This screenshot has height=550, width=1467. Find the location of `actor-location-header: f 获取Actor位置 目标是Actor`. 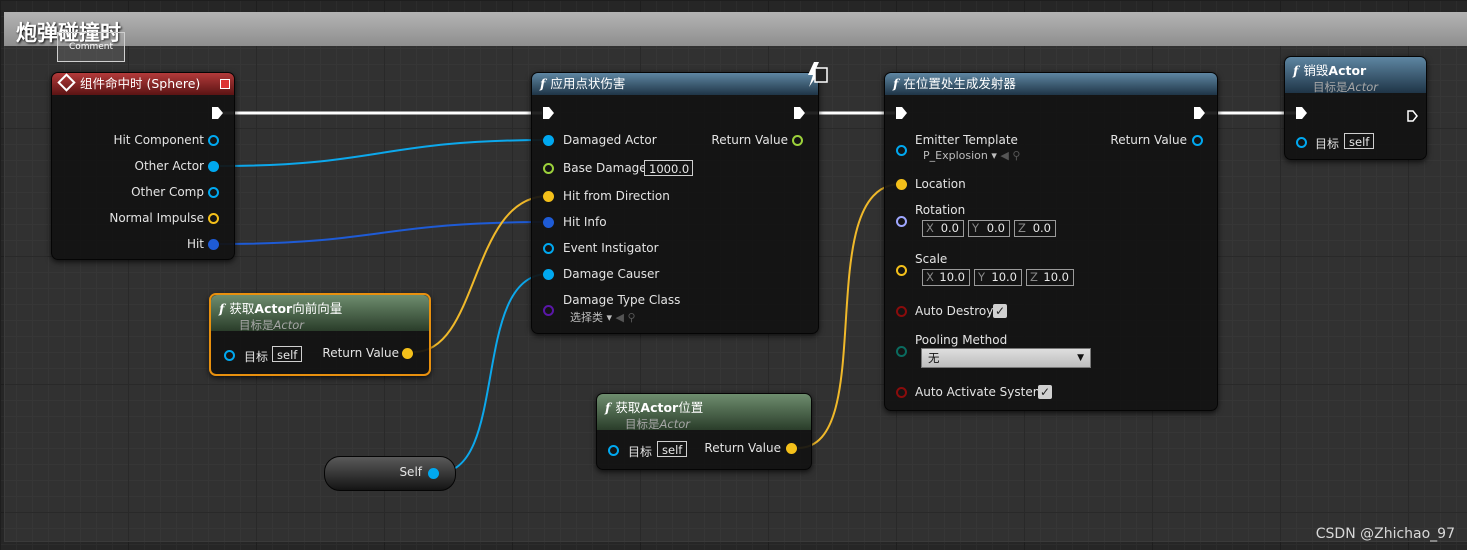

actor-location-header: f 获取Actor位置 目标是Actor is located at coordinates (704, 412).